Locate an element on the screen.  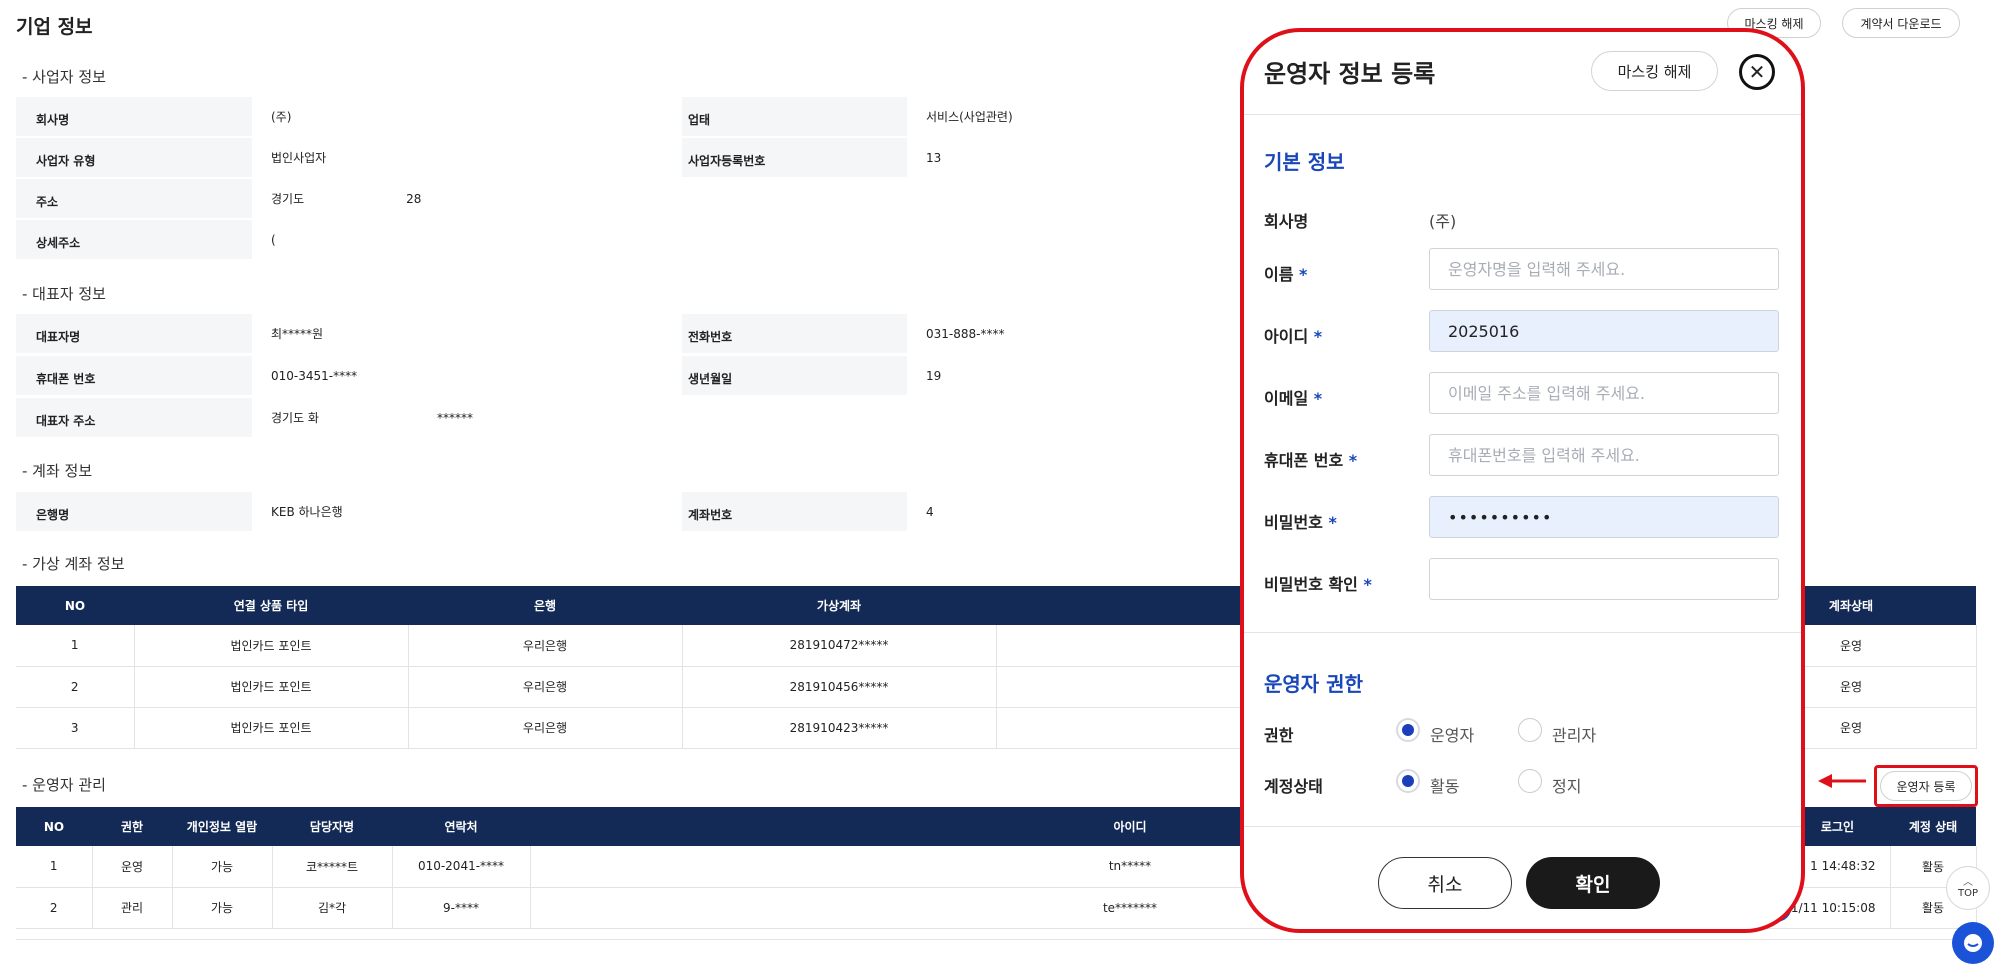
address-part: 경기도 is located at coordinates (288, 199).